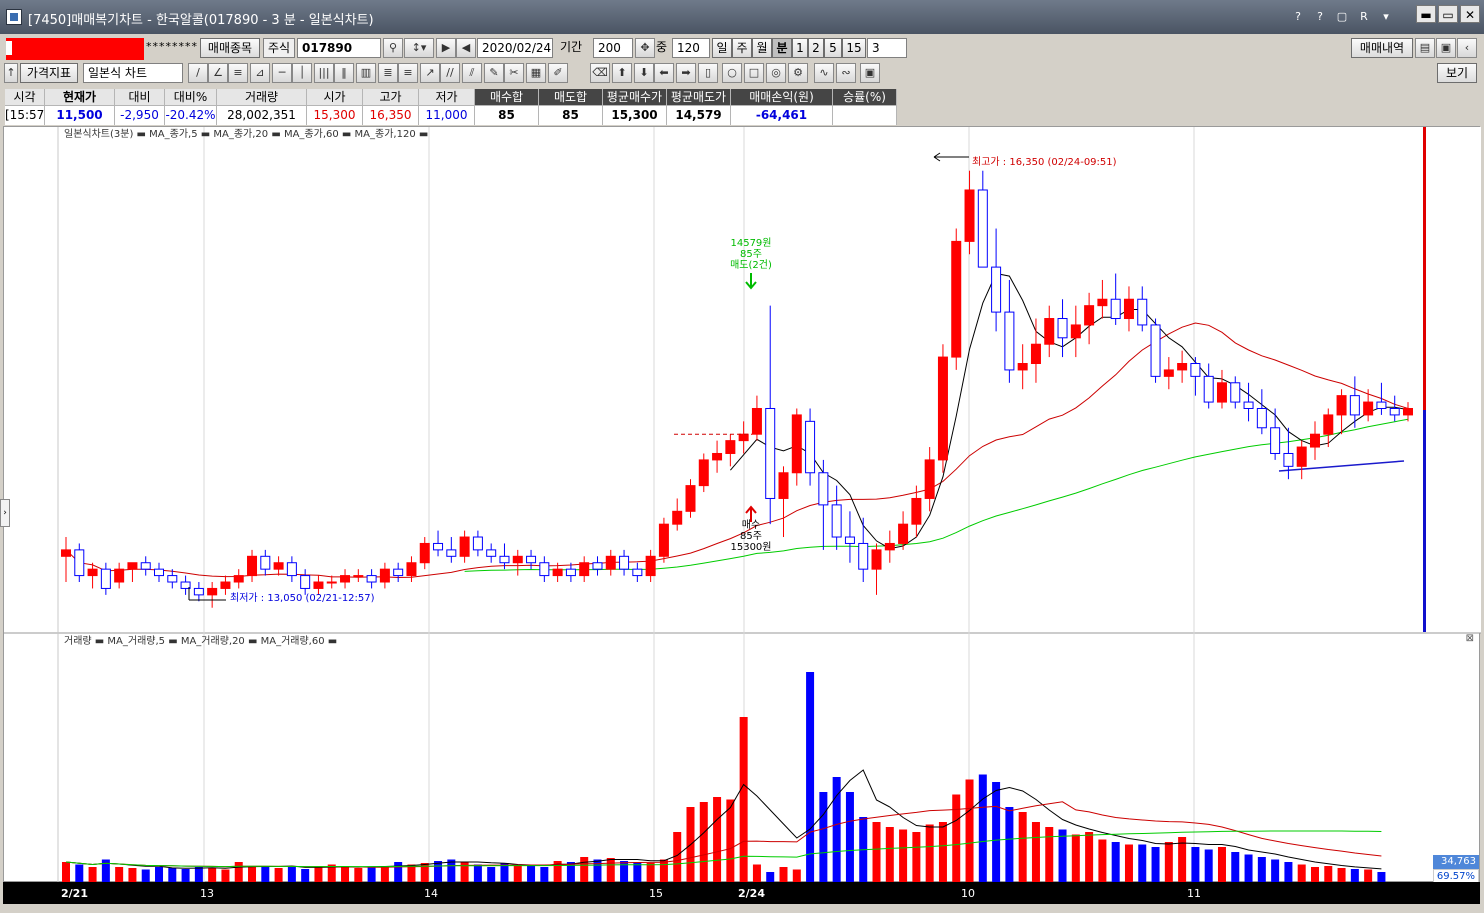  Describe the element at coordinates (800, 48) in the screenshot. I see `period-1: 1` at that location.